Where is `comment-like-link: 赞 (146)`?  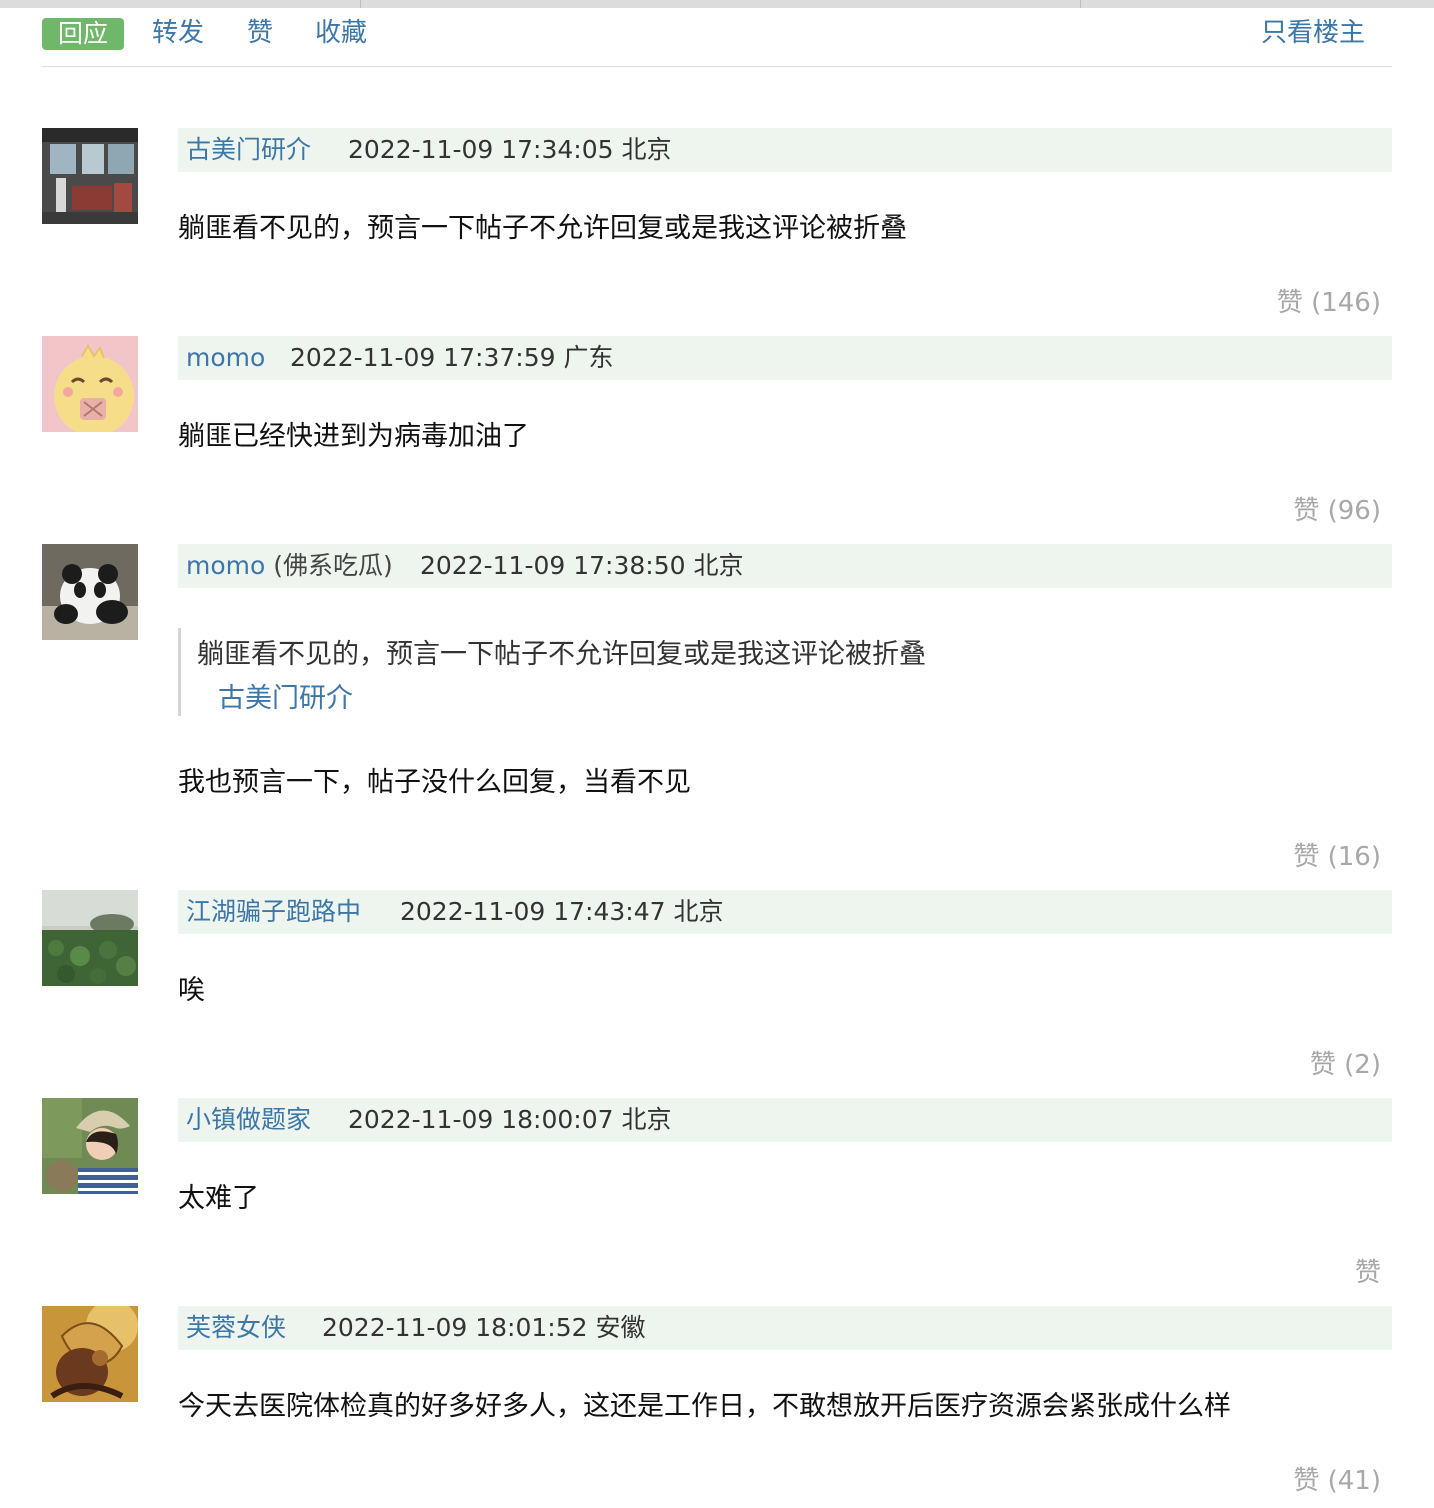 comment-like-link: 赞 (146) is located at coordinates (1329, 300).